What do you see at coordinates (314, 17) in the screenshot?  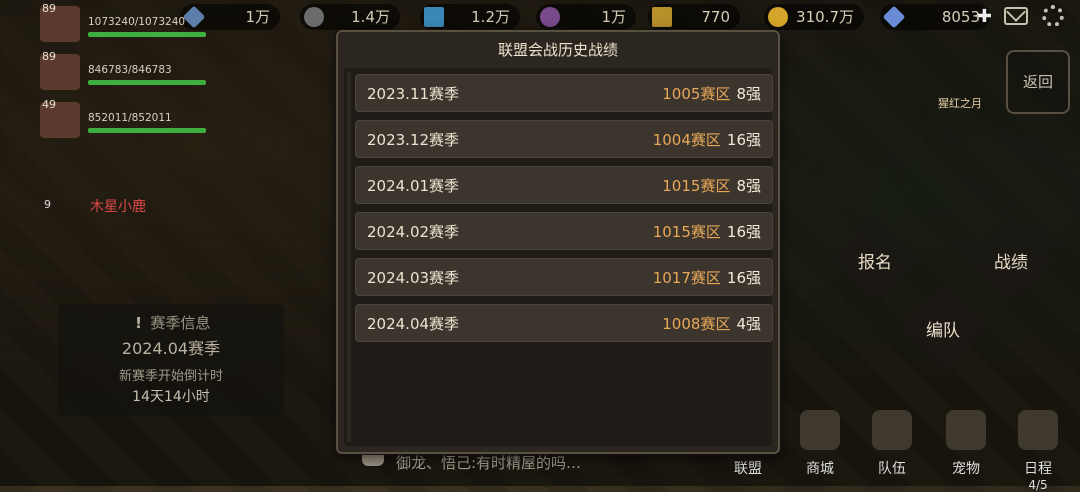 I see `ore-icon` at bounding box center [314, 17].